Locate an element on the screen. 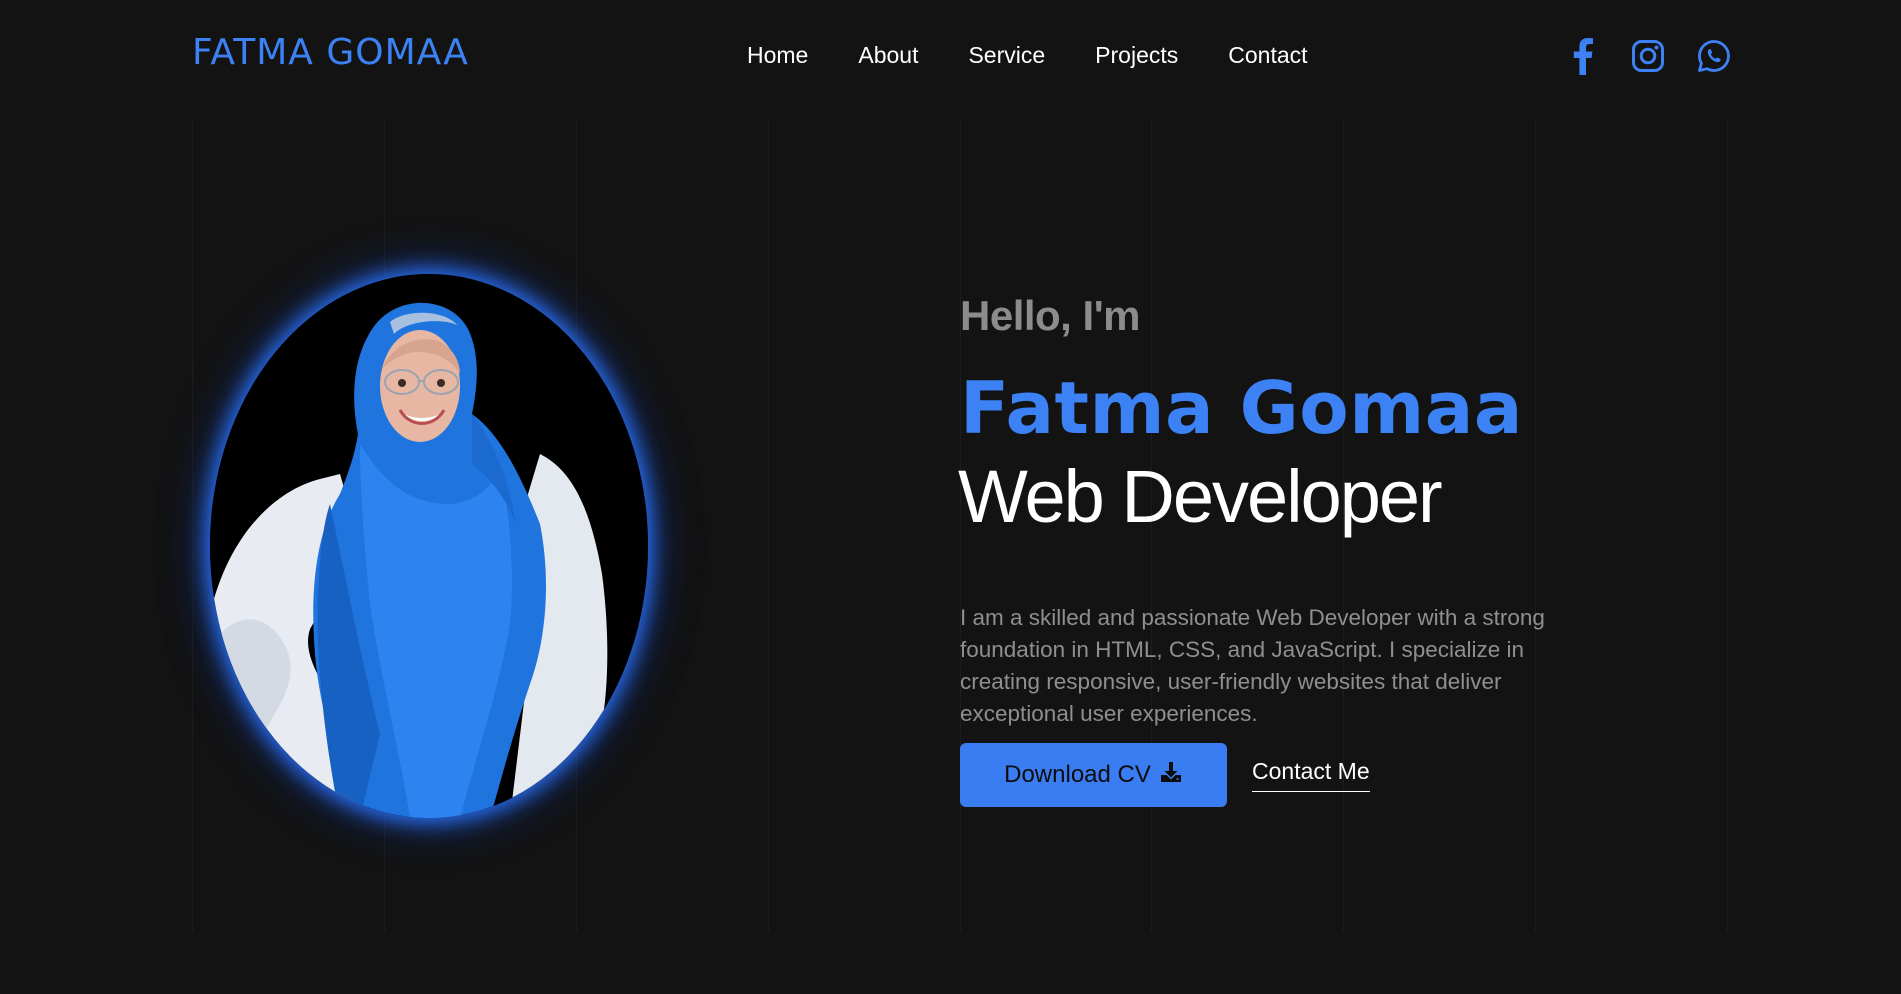 The image size is (1901, 994). nav-contact: Contact is located at coordinates (1267, 55).